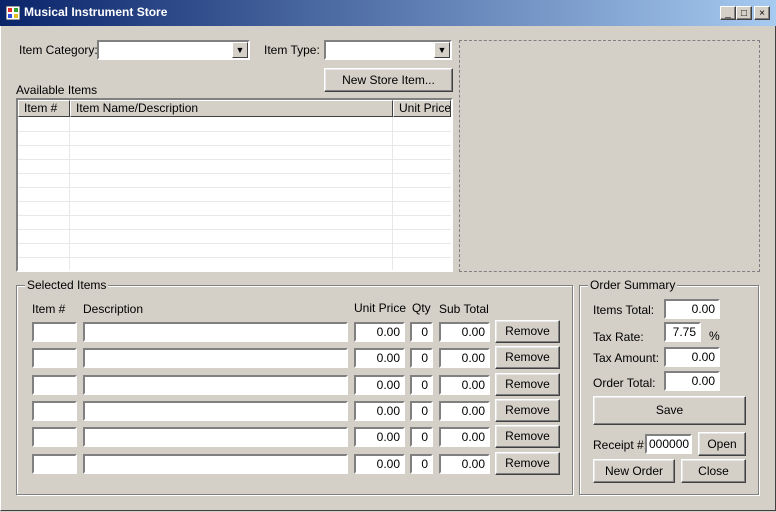  What do you see at coordinates (292, 50) in the screenshot?
I see `item-type-label: Item Type:` at bounding box center [292, 50].